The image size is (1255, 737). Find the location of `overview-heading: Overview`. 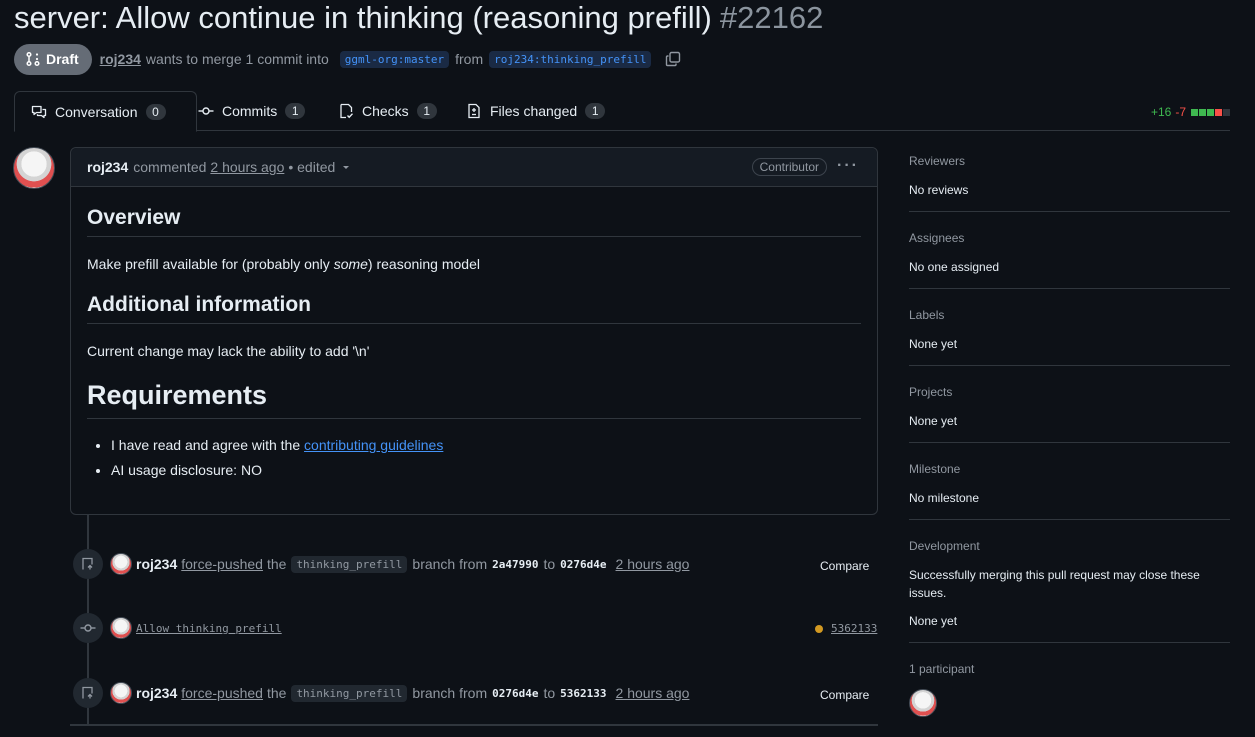

overview-heading: Overview is located at coordinates (474, 221).